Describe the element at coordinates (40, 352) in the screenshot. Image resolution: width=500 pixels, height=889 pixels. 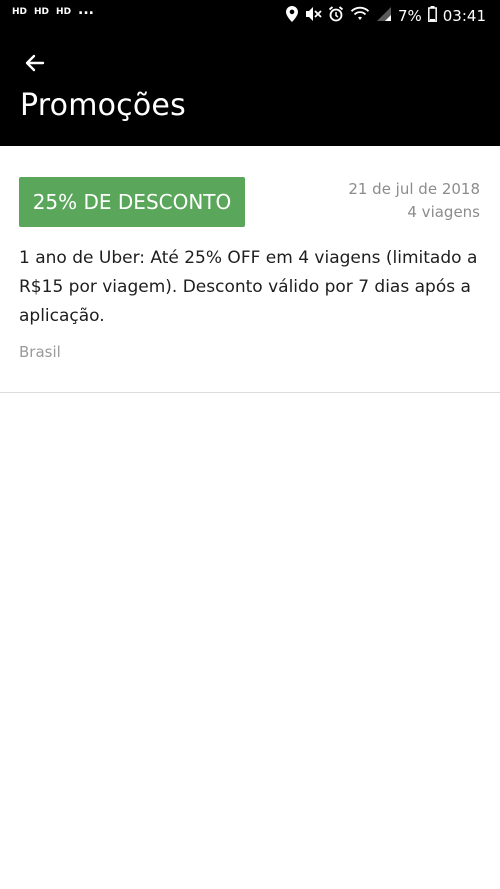
I see `promotion-region: Brasil` at that location.